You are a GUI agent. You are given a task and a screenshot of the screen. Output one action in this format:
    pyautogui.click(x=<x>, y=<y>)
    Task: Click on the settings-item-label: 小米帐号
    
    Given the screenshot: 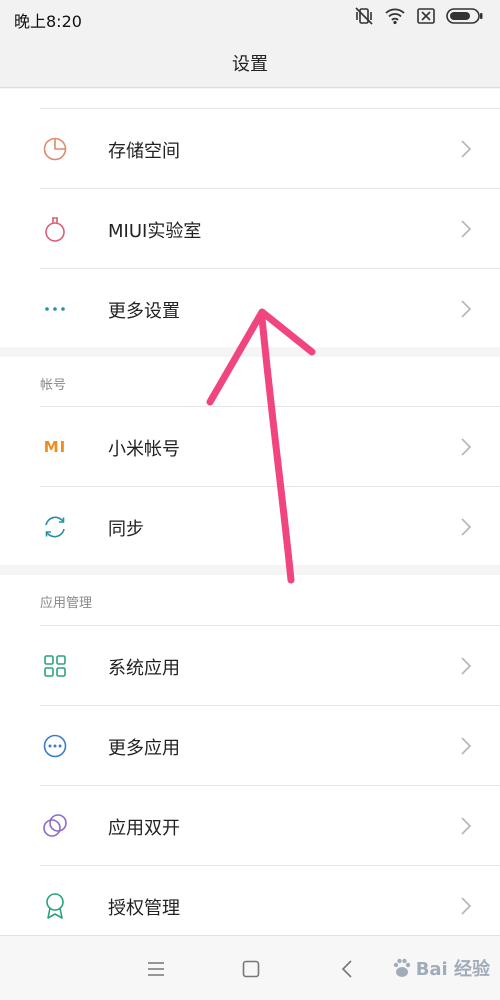 What is the action you would take?
    pyautogui.click(x=144, y=449)
    